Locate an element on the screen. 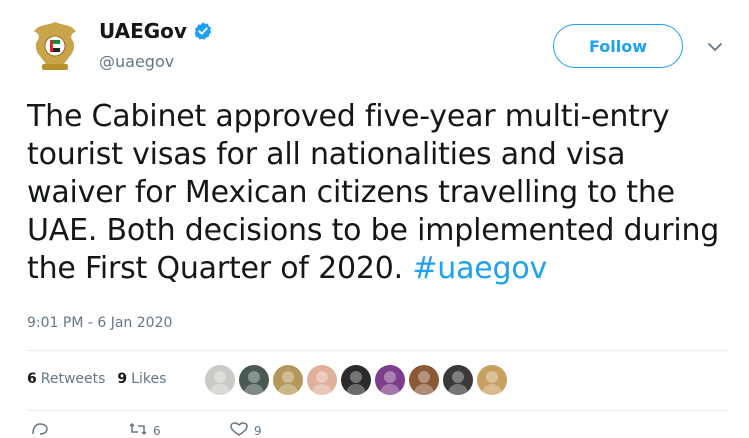 This screenshot has width=749, height=438. tweet-stats: 6 Retweets 9 Likes is located at coordinates (102, 379).